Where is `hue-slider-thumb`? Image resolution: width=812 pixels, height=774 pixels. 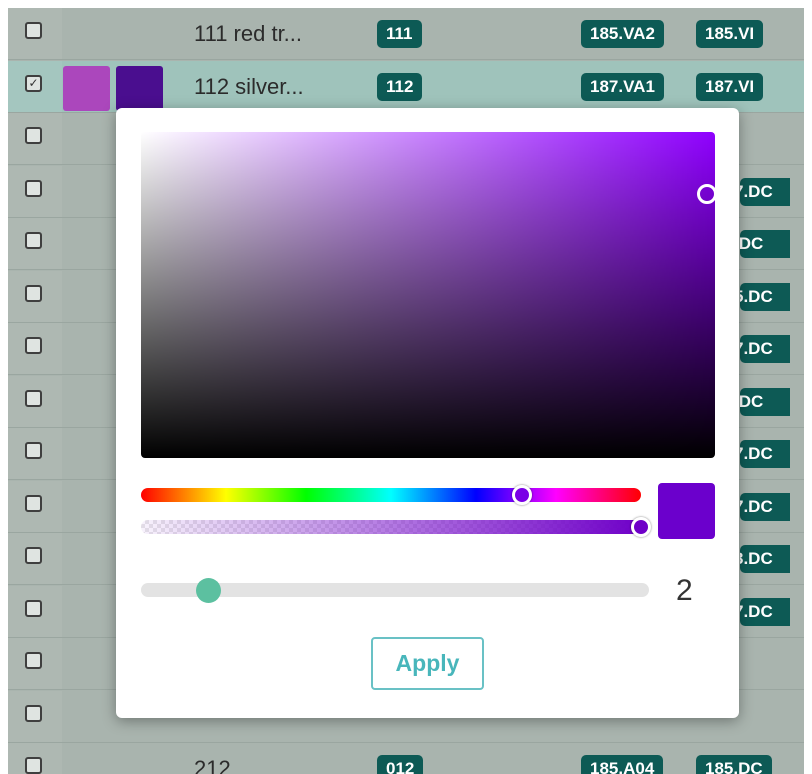 hue-slider-thumb is located at coordinates (522, 495).